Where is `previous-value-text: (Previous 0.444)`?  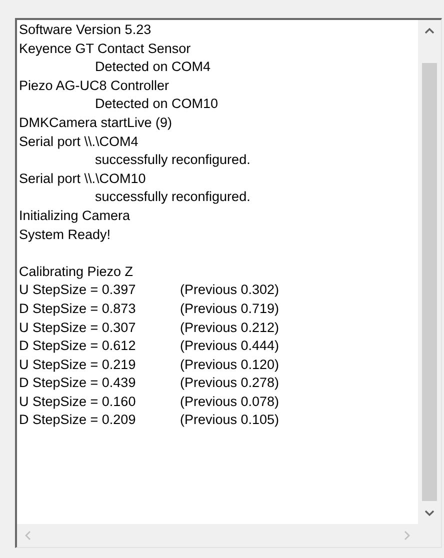
previous-value-text: (Previous 0.444) is located at coordinates (230, 346).